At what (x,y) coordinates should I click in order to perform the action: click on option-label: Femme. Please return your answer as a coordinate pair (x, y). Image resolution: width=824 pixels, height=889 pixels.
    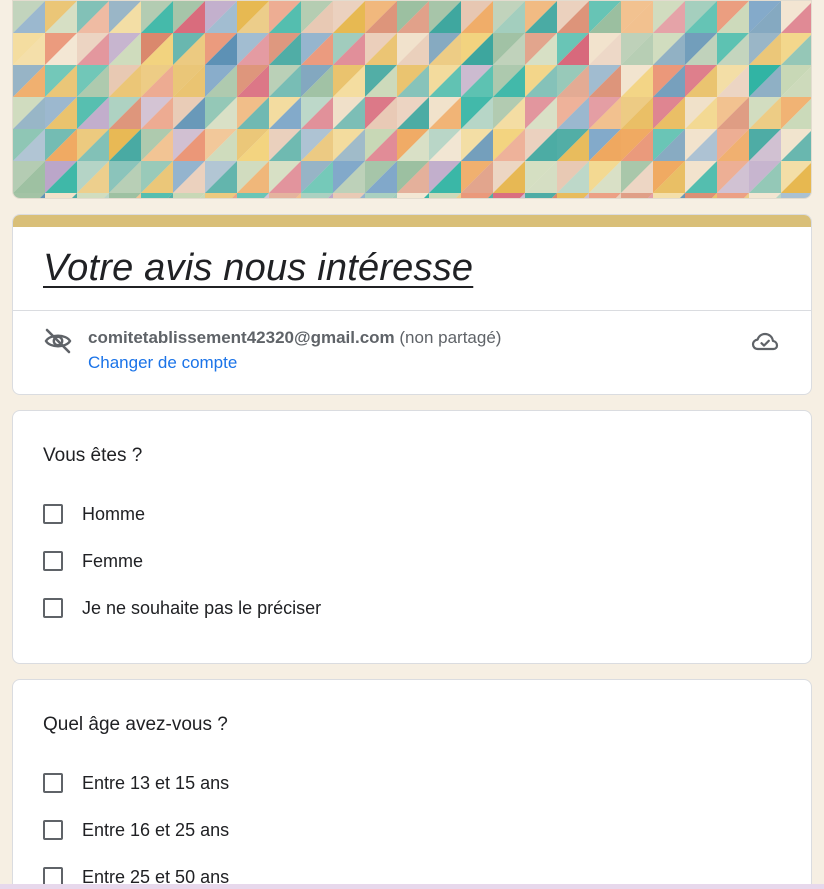
    Looking at the image, I should click on (113, 560).